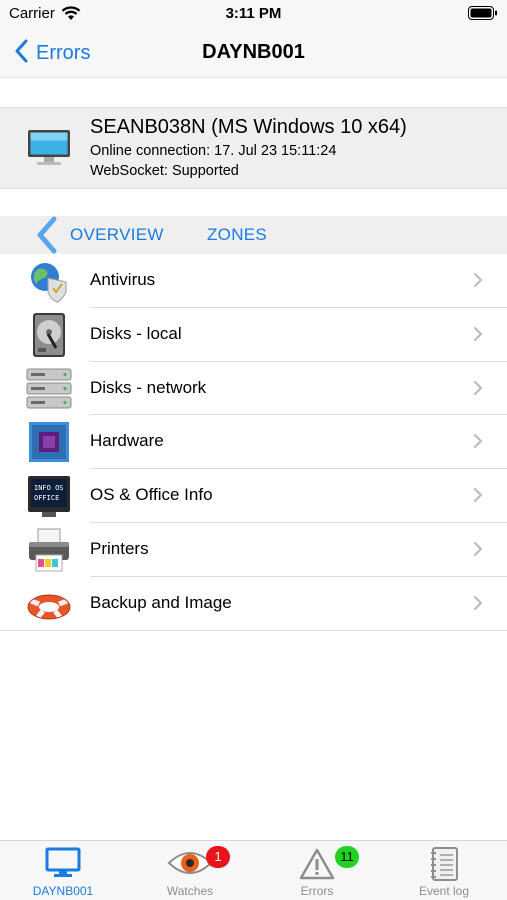 The width and height of the screenshot is (507, 900). I want to click on list-item-disks-network: Disks - network, so click(253, 389).